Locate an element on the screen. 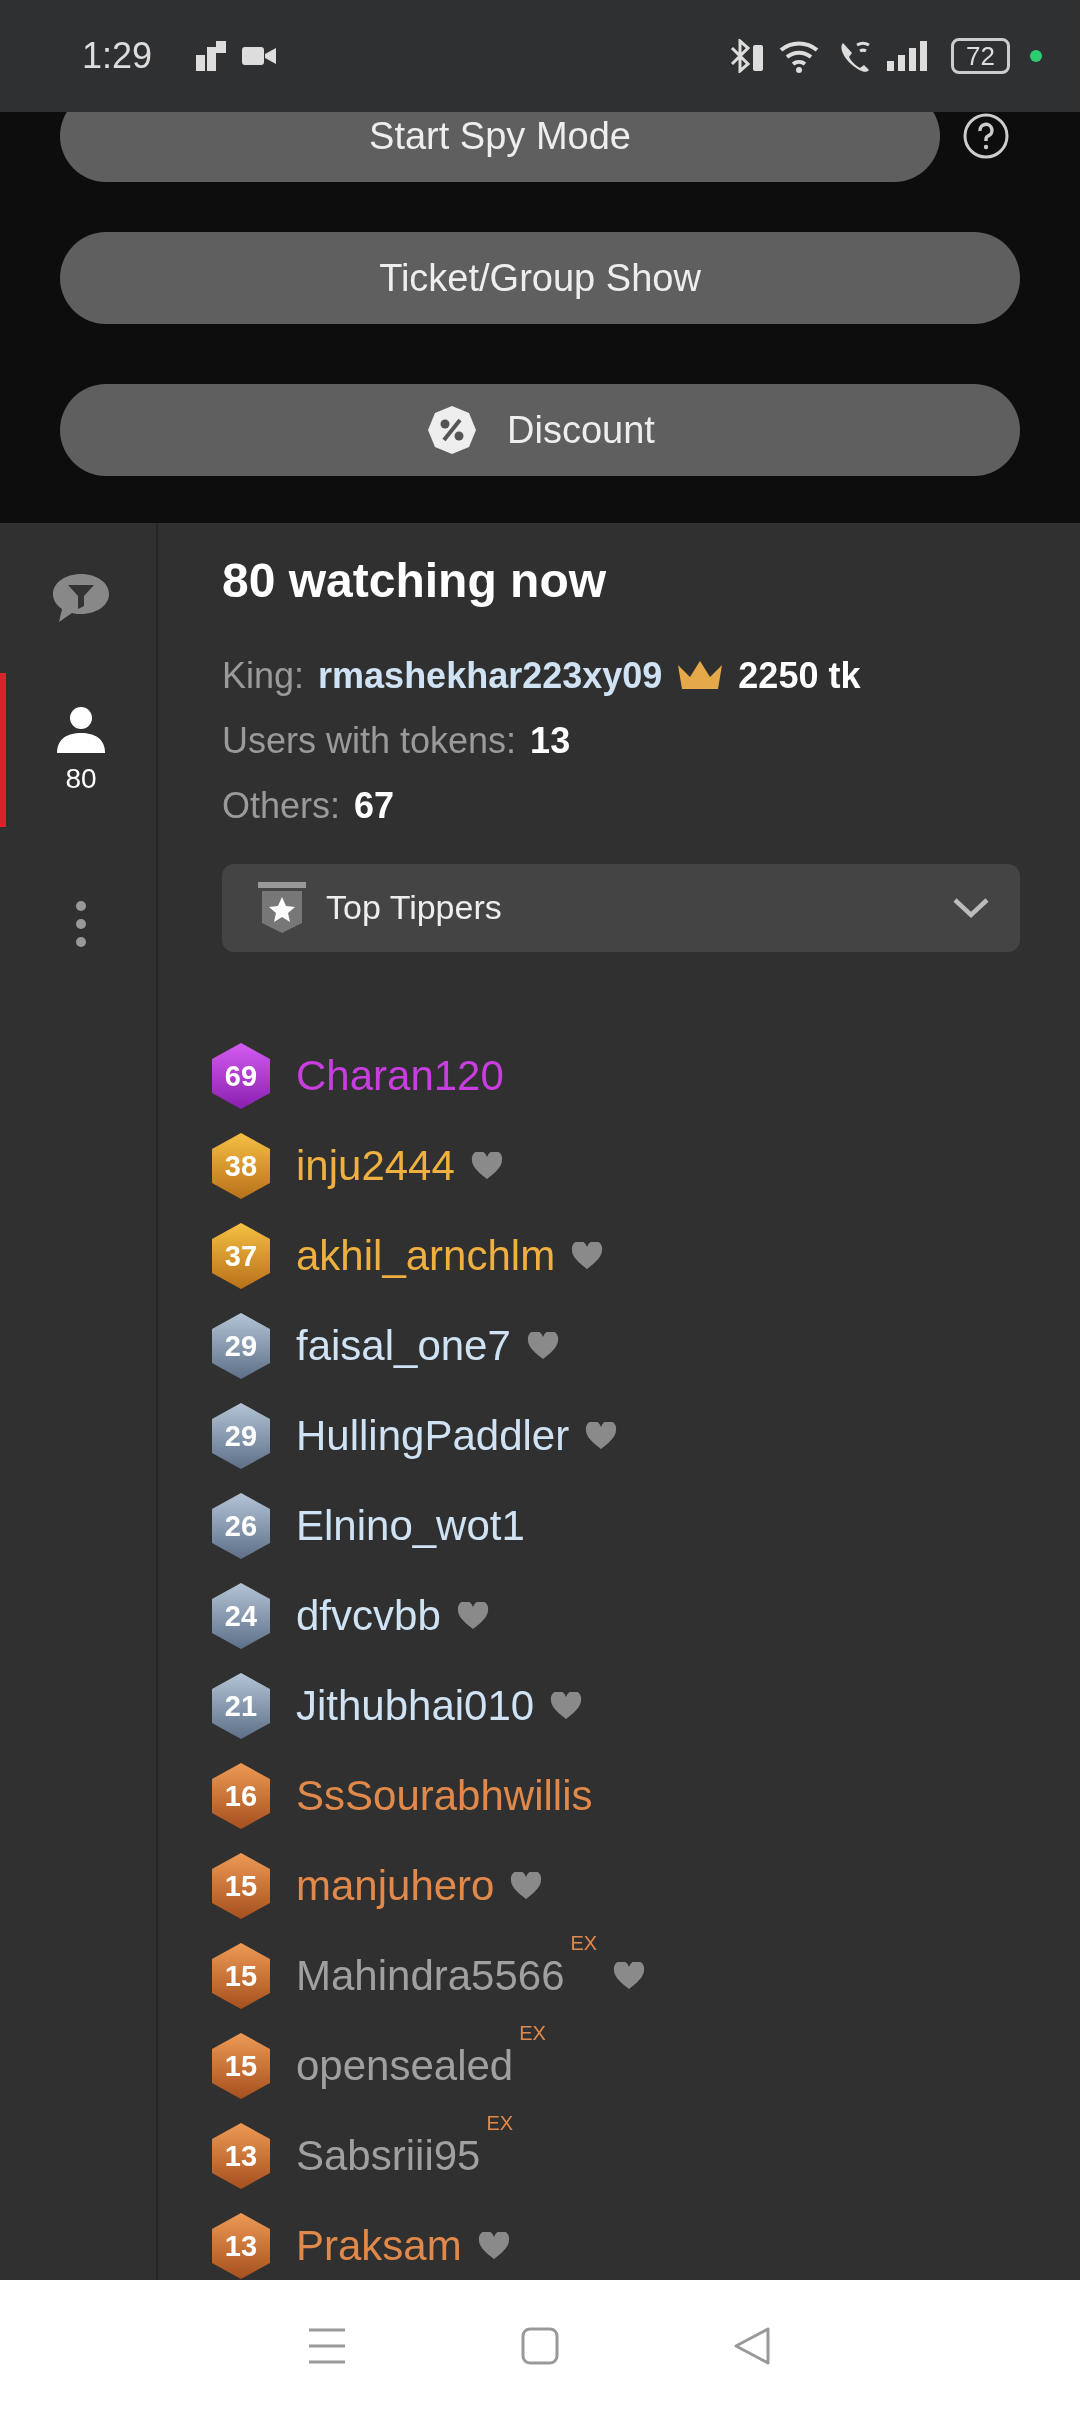 Image resolution: width=1080 pixels, height=2412 pixels. username: opensealed is located at coordinates (405, 2066).